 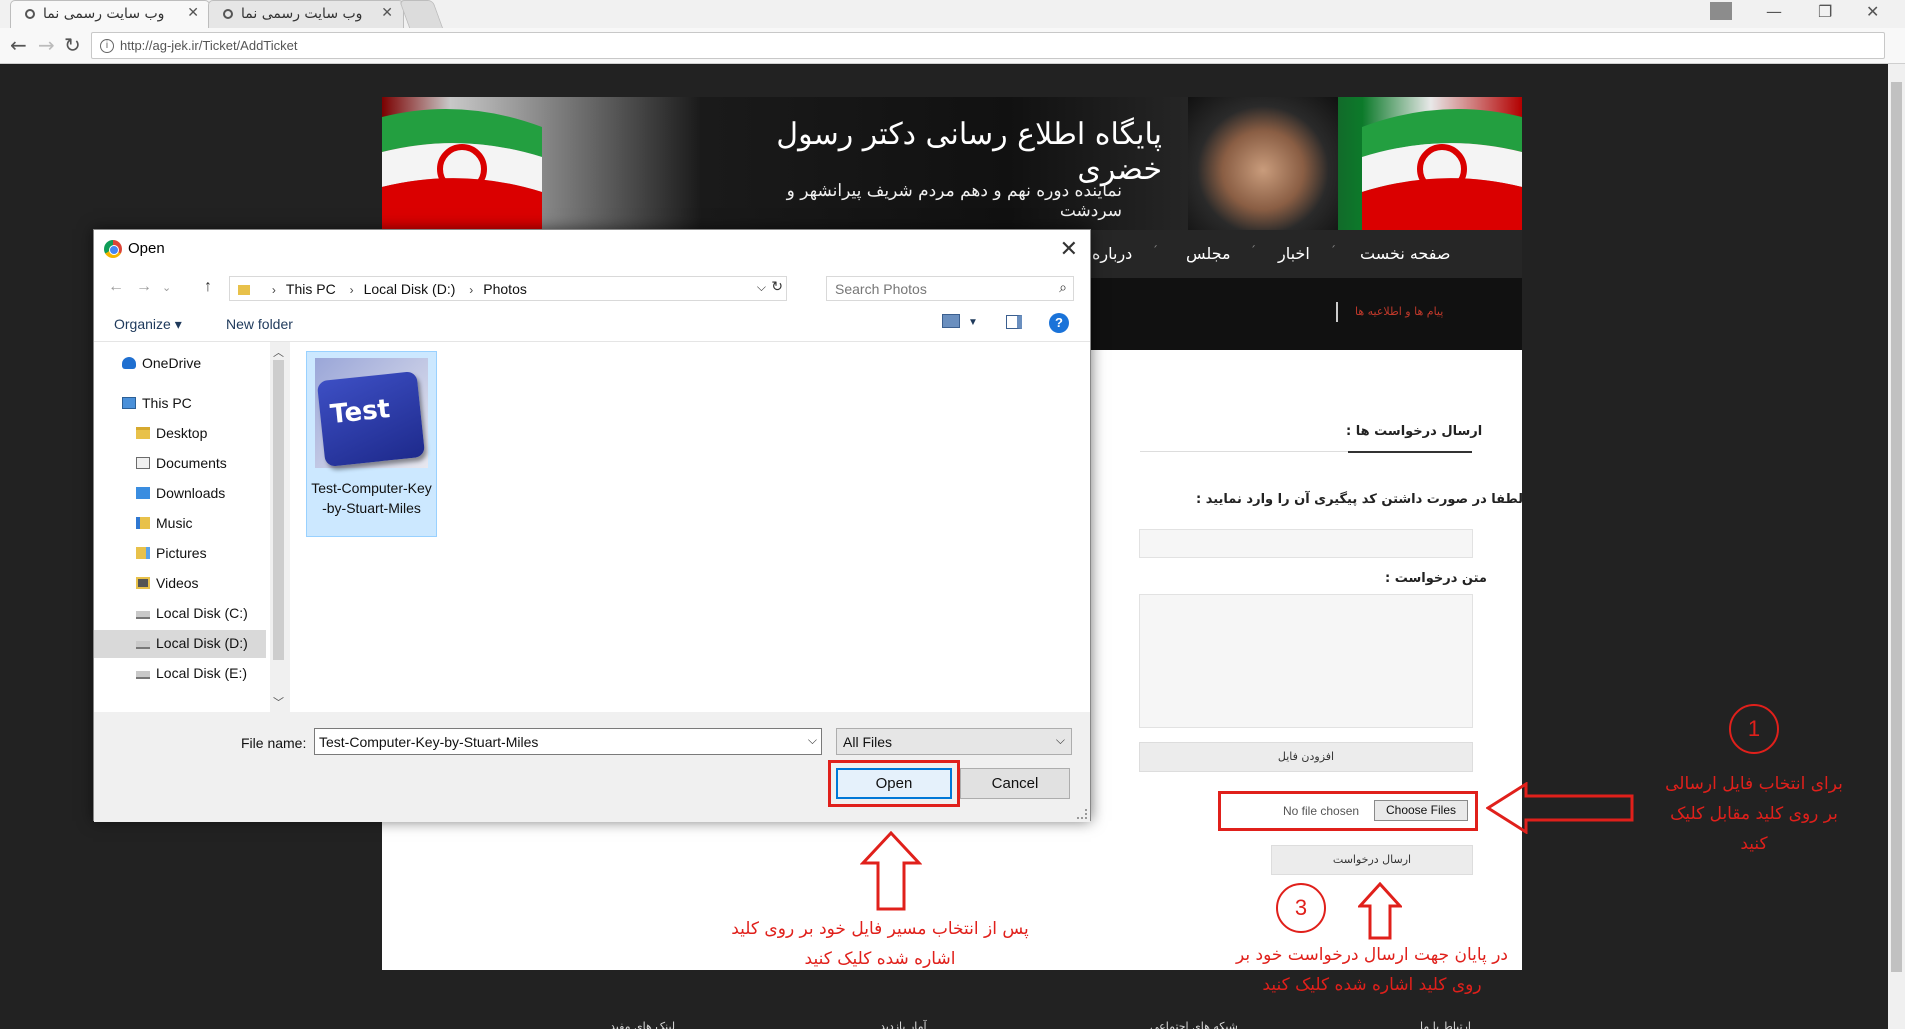 I want to click on close-window-icon: ✕, so click(x=1872, y=11).